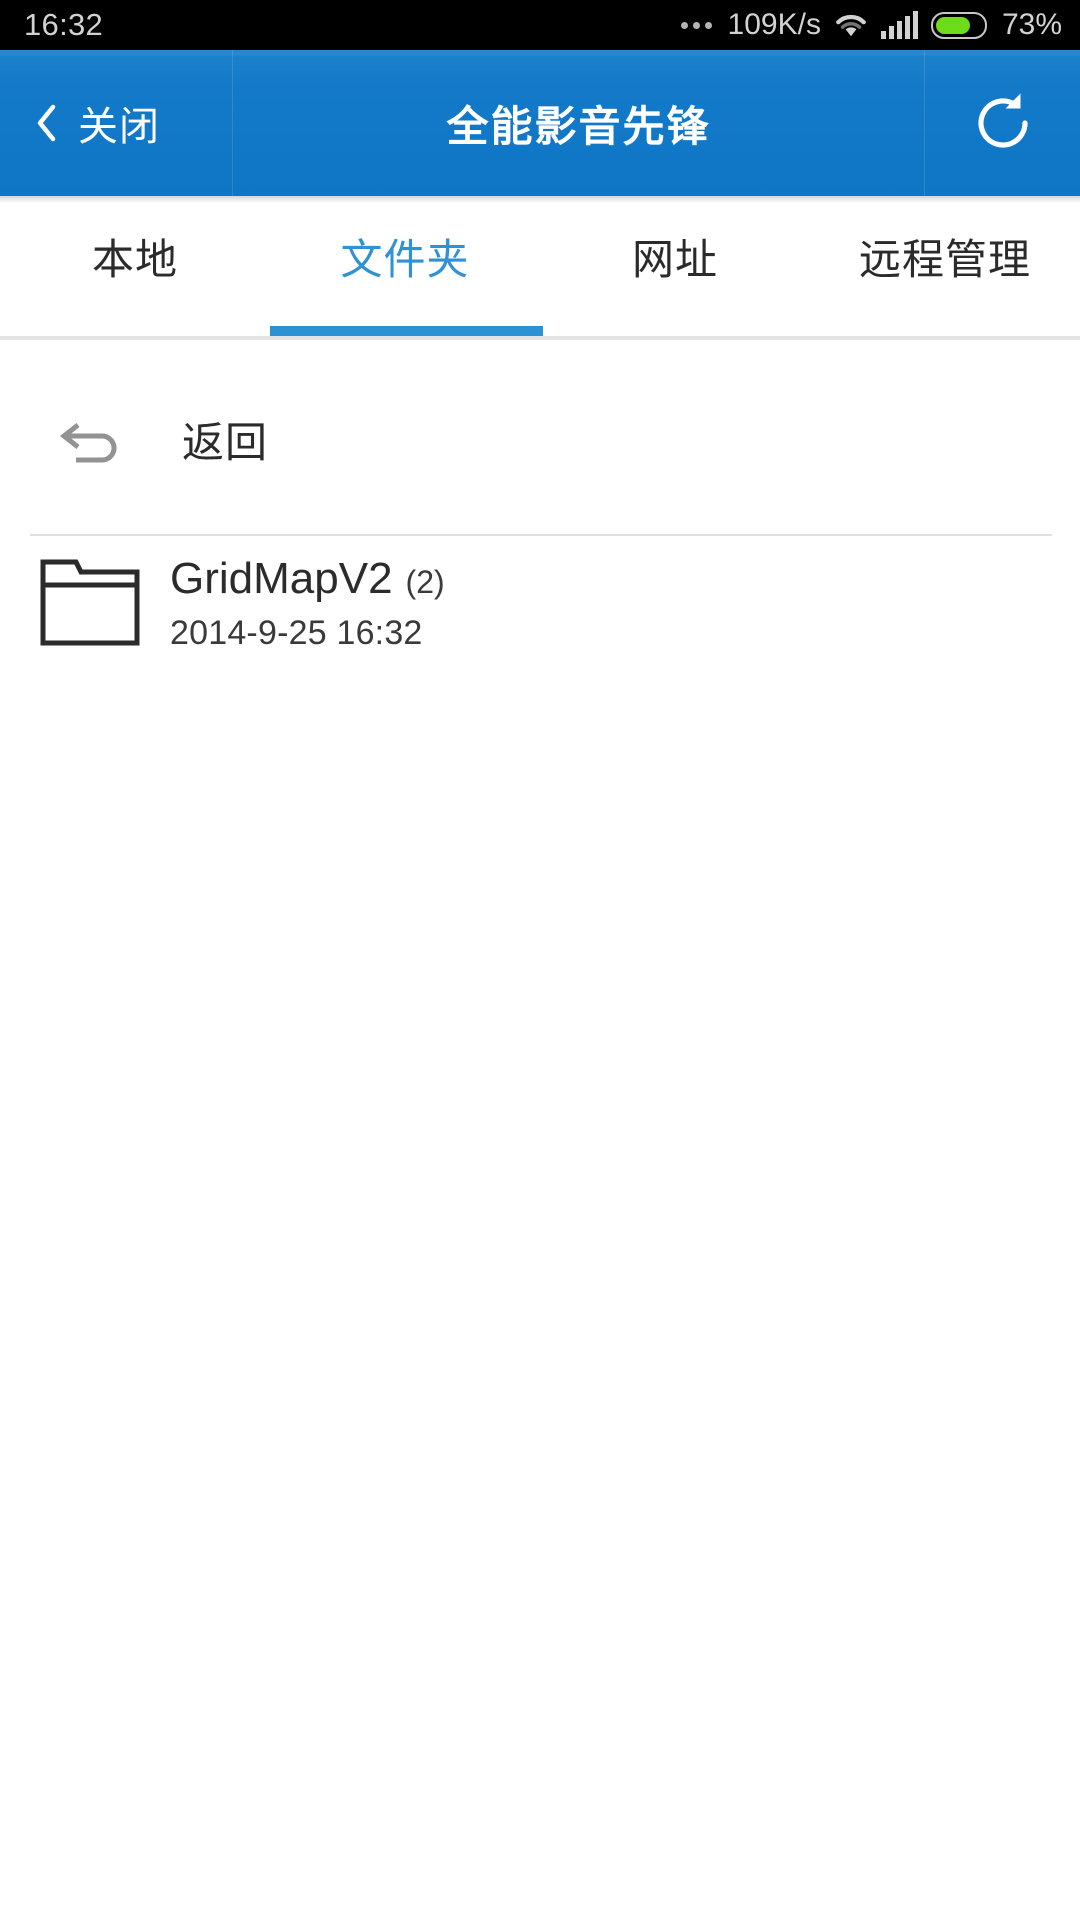 This screenshot has height=1920, width=1080. What do you see at coordinates (578, 126) in the screenshot?
I see `page-title: 全能影音先锋` at bounding box center [578, 126].